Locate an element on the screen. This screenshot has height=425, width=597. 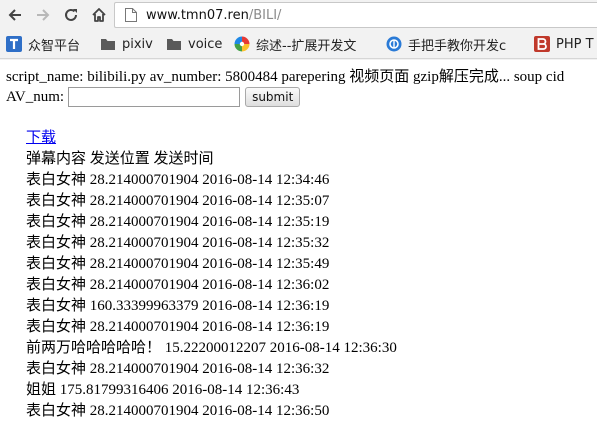
bookmark-label: 众智平台 is located at coordinates (54, 46).